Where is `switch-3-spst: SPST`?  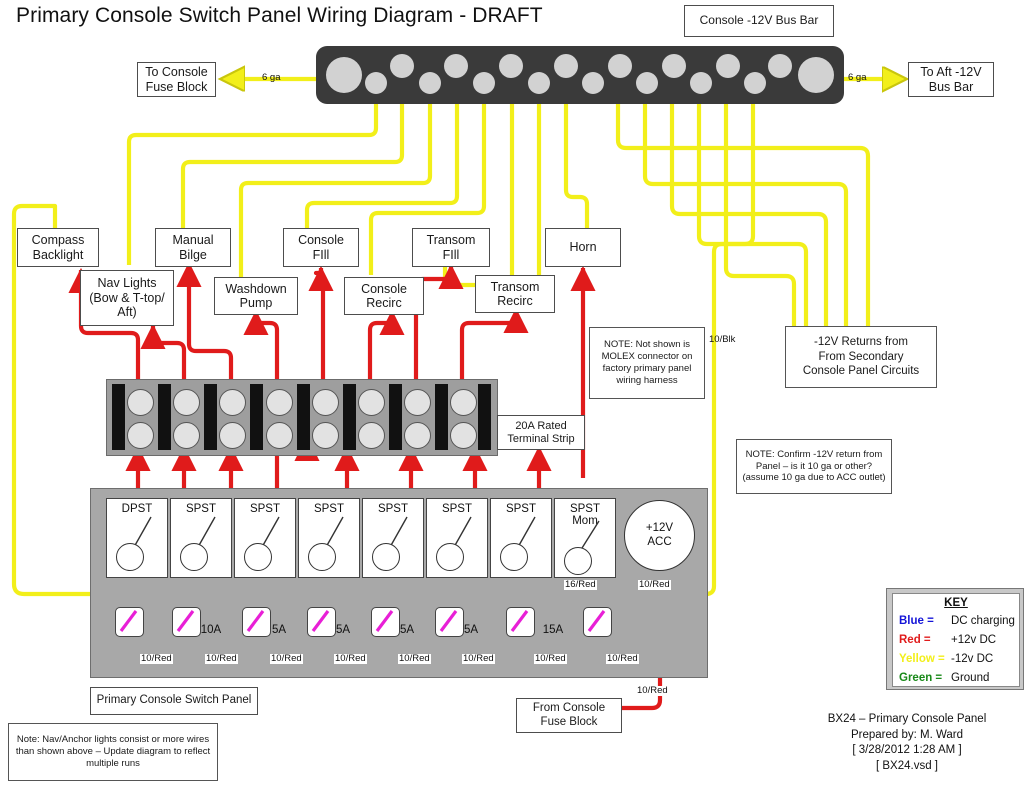 switch-3-spst: SPST is located at coordinates (265, 538).